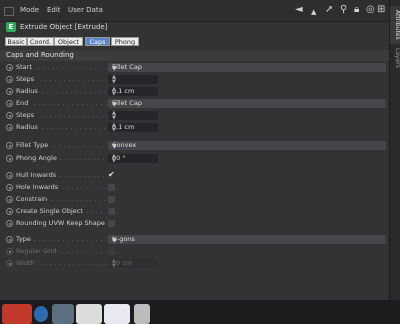 Image resolution: width=400 pixels, height=324 pixels. Describe the element at coordinates (97, 41) in the screenshot. I see `tab-caps: Caps` at that location.